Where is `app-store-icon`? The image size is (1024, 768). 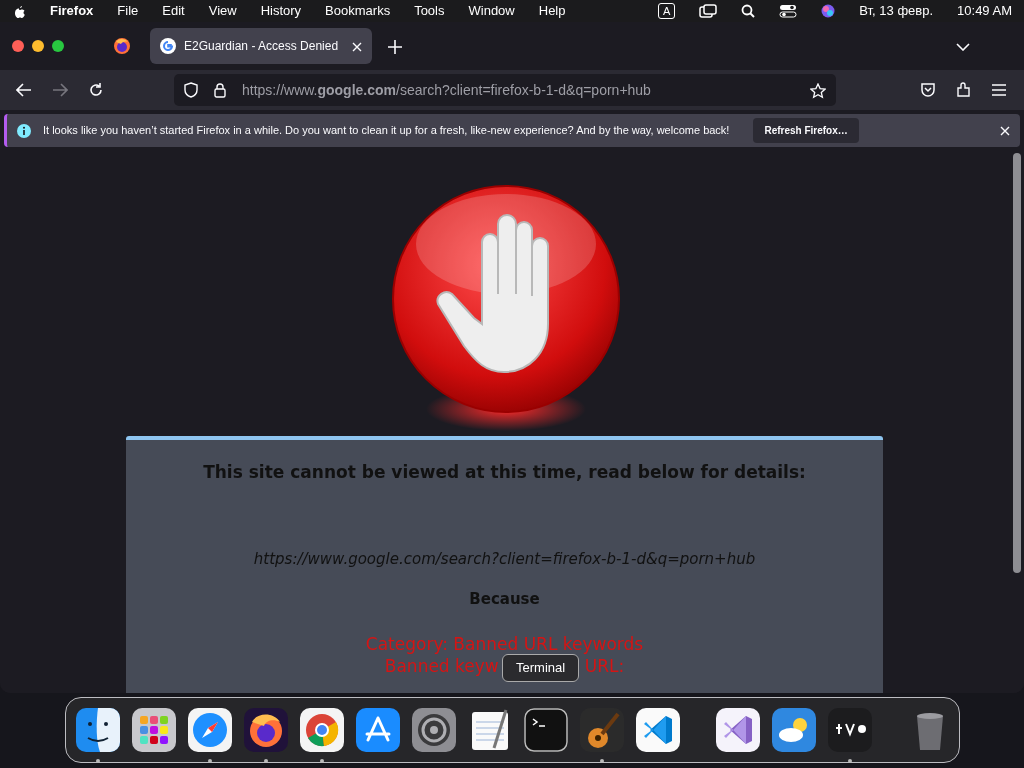
app-store-icon is located at coordinates (378, 730).